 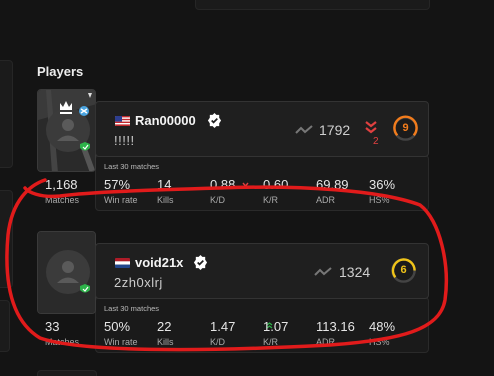 I want to click on next-card-fragment, so click(x=67, y=373).